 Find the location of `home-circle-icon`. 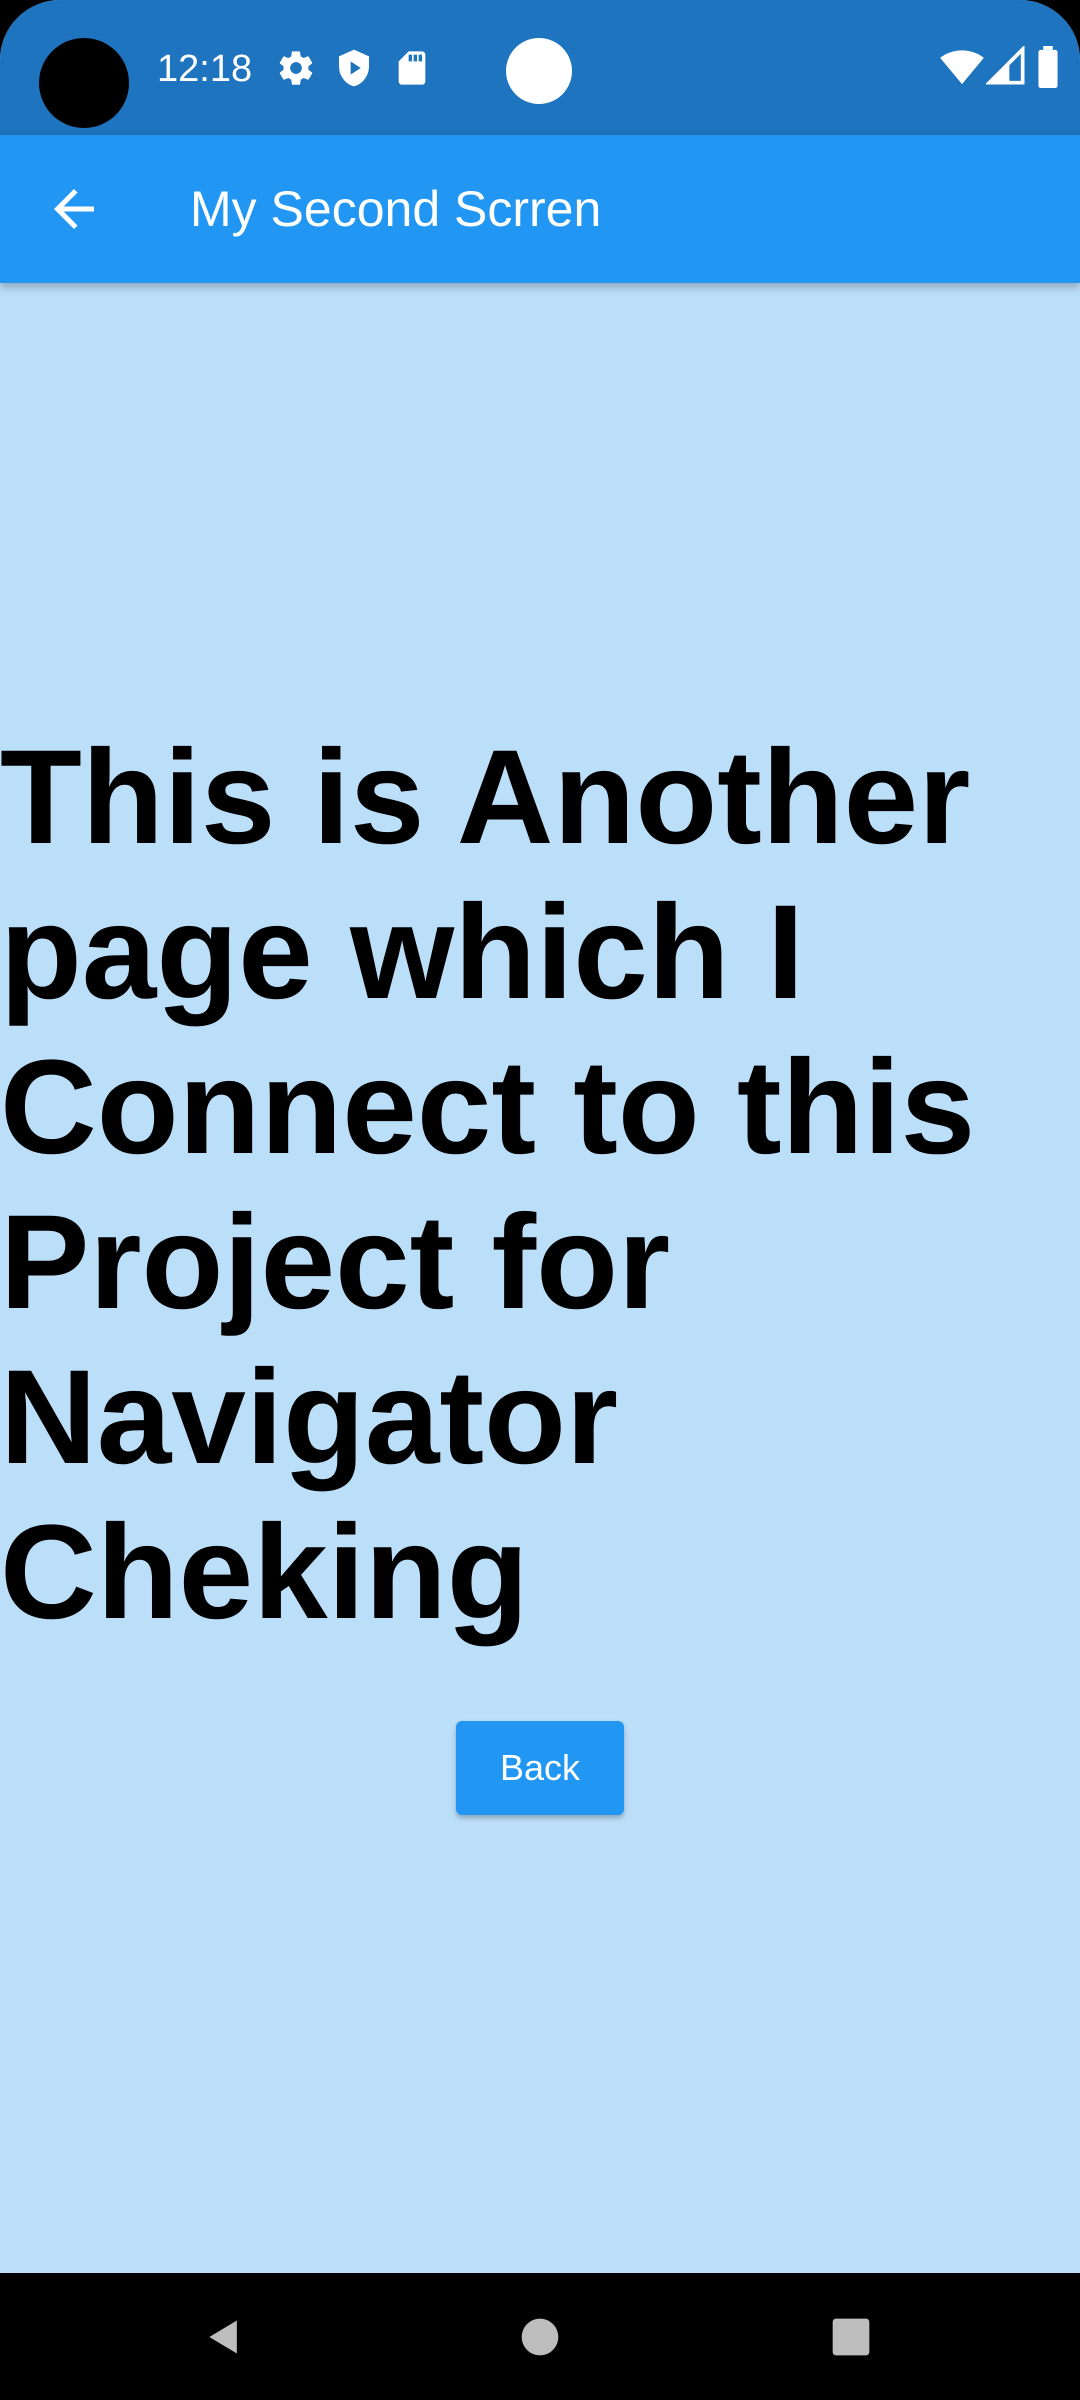

home-circle-icon is located at coordinates (540, 2336).